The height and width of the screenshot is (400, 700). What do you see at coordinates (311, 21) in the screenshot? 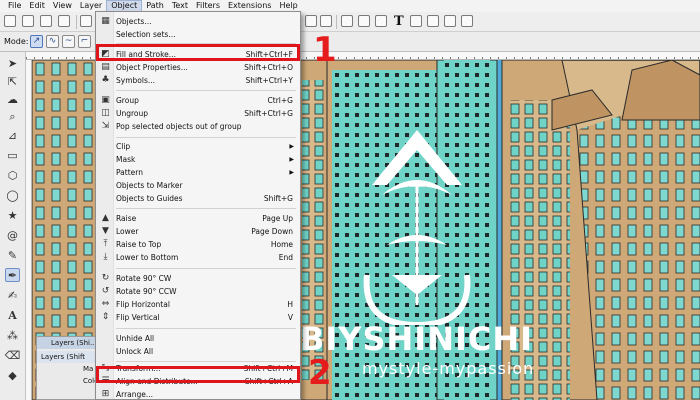
I see `zoom-page-icon` at bounding box center [311, 21].